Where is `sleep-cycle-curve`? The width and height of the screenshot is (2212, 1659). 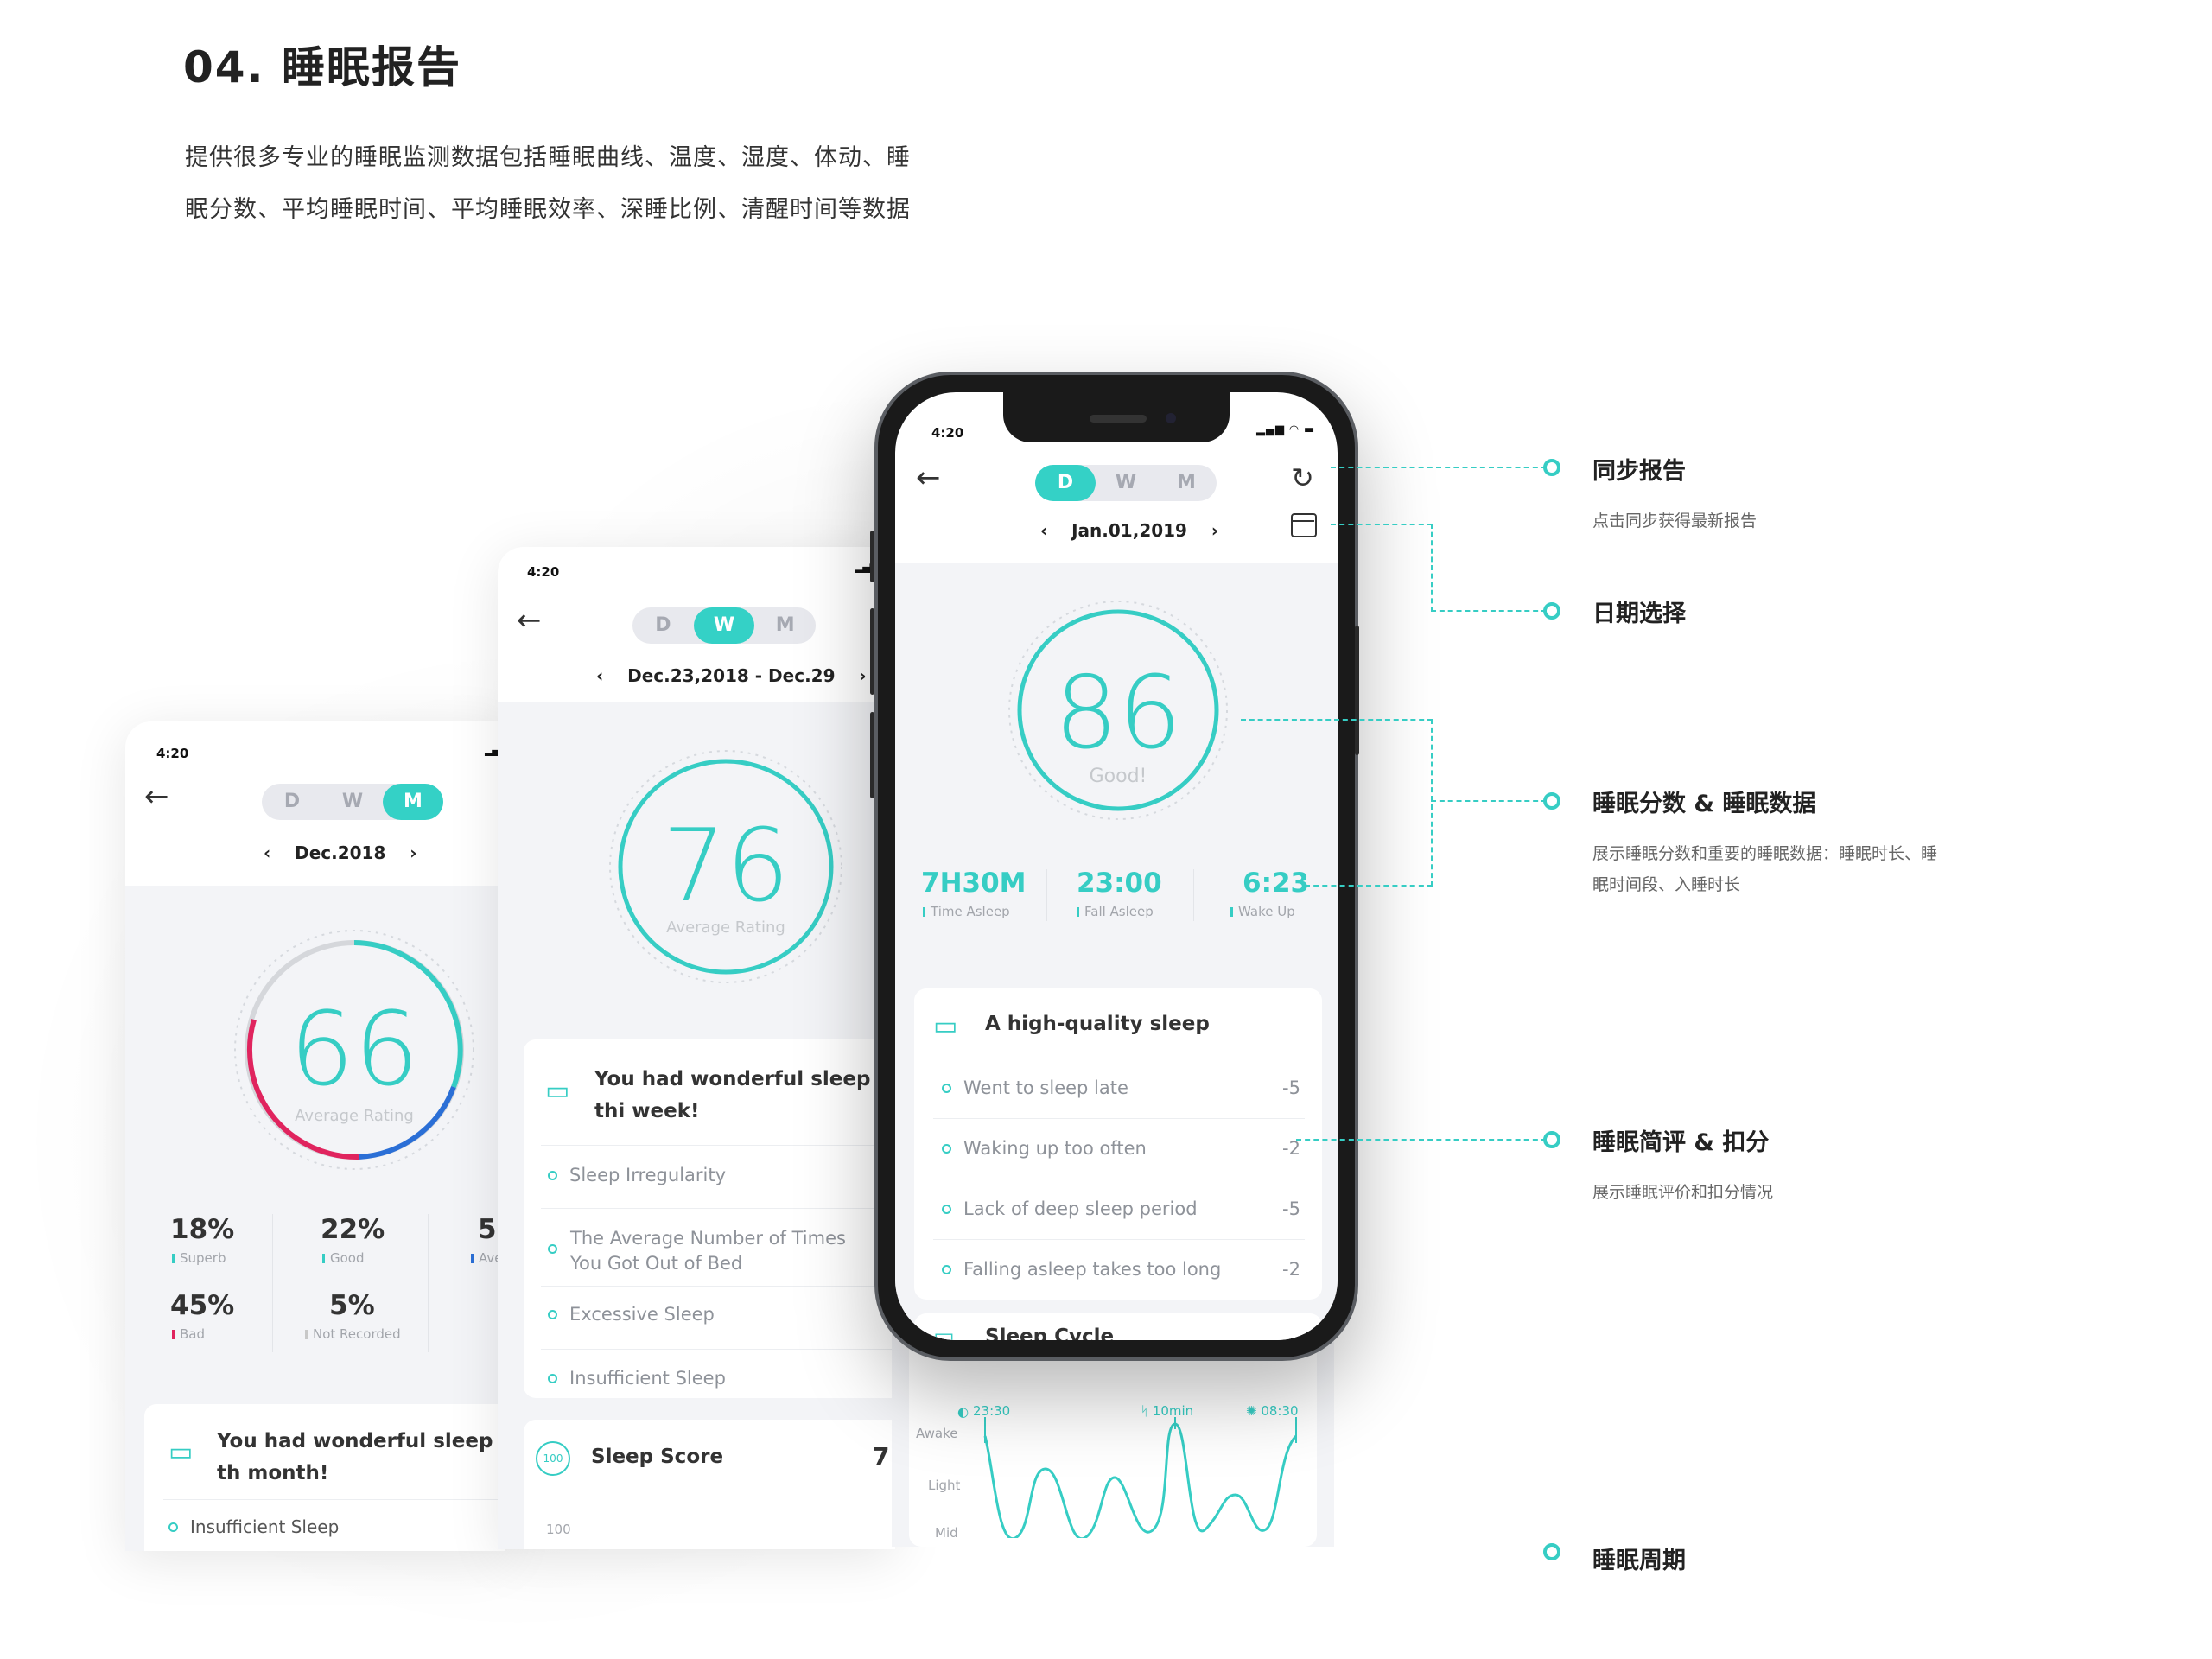
sleep-cycle-curve is located at coordinates (1140, 1477).